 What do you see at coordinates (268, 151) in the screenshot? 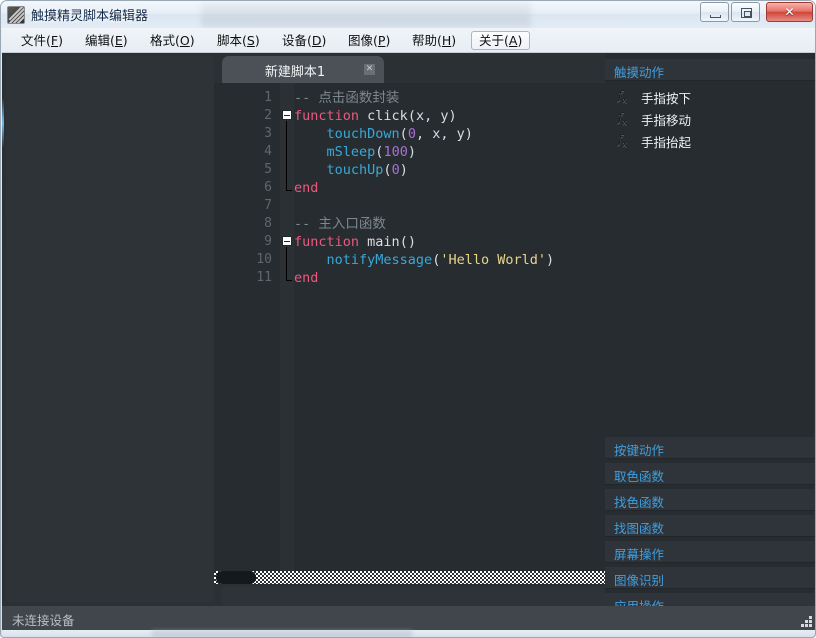
I see `line-number: 4` at bounding box center [268, 151].